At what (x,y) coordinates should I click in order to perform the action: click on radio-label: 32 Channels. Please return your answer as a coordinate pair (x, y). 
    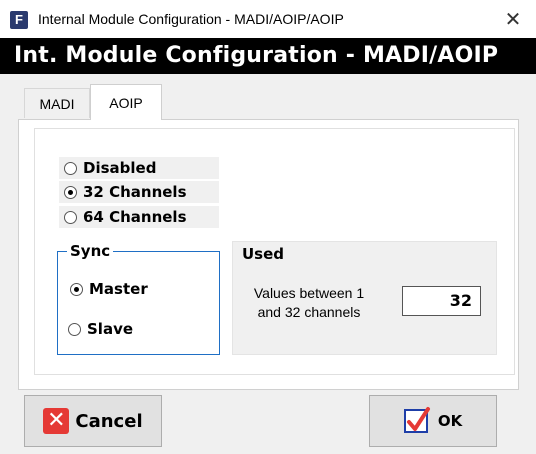
    Looking at the image, I should click on (135, 192).